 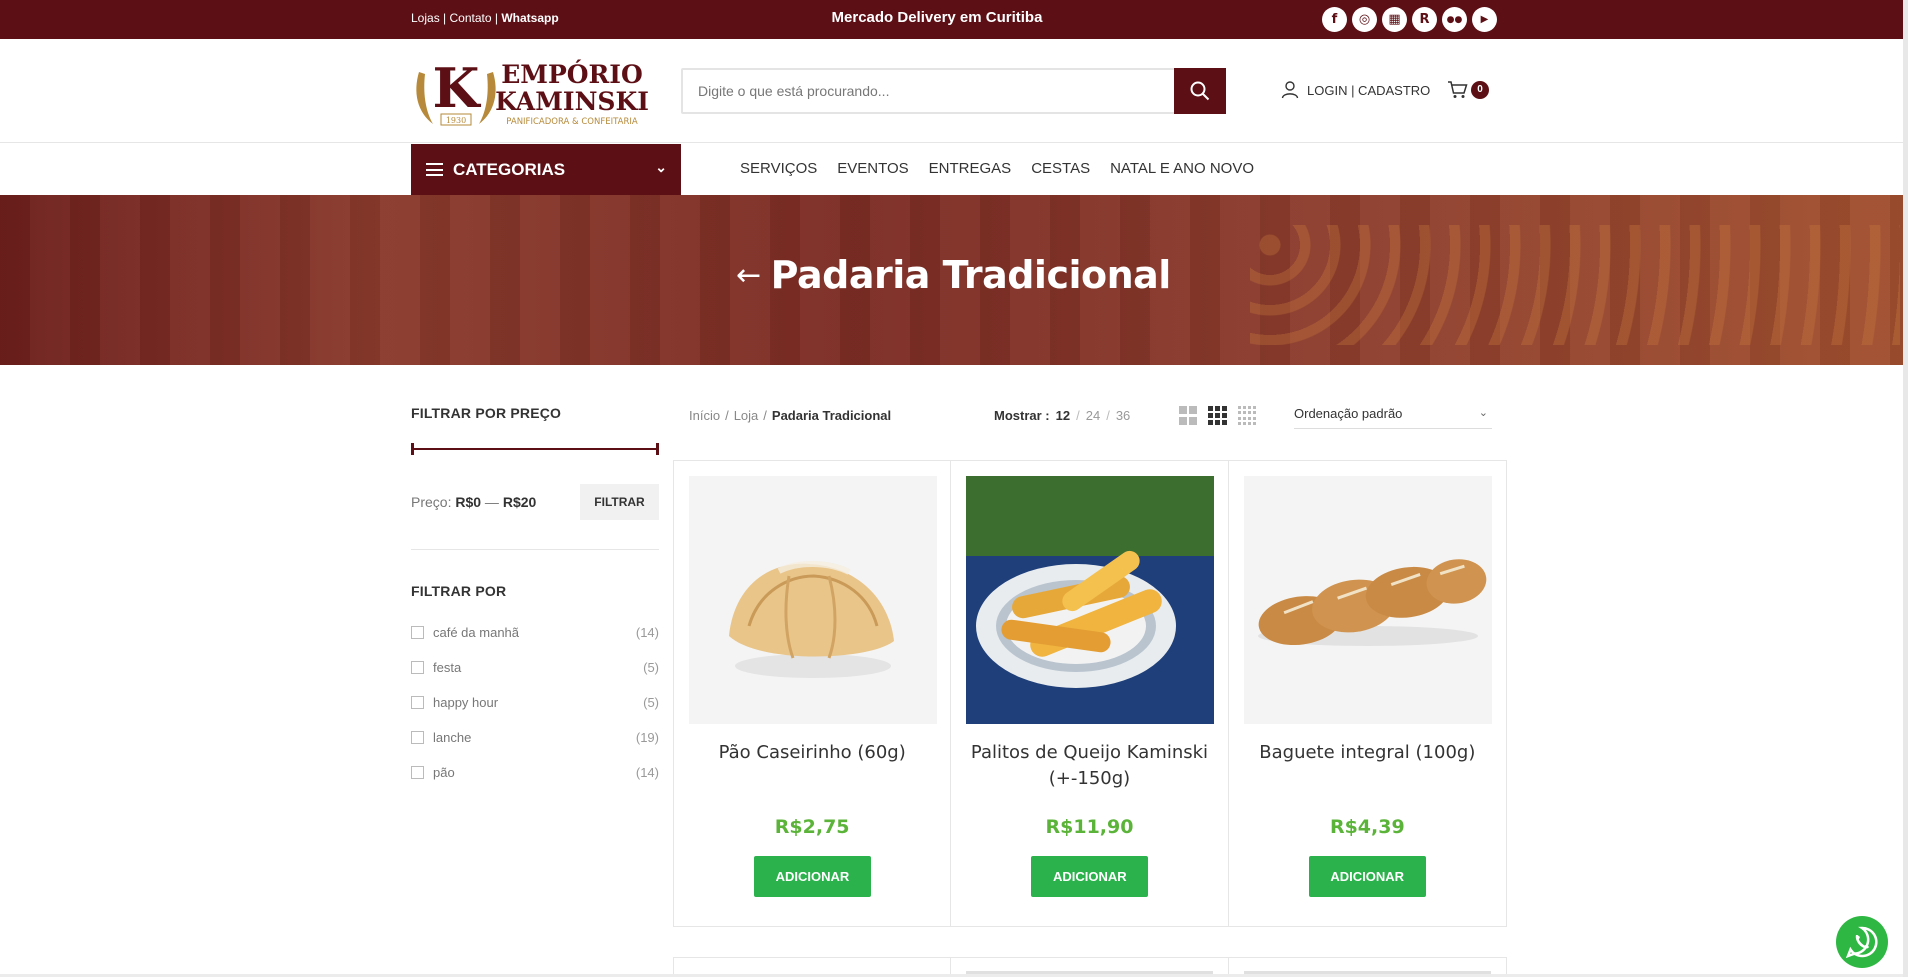 What do you see at coordinates (519, 502) in the screenshot?
I see `price-max: R$20` at bounding box center [519, 502].